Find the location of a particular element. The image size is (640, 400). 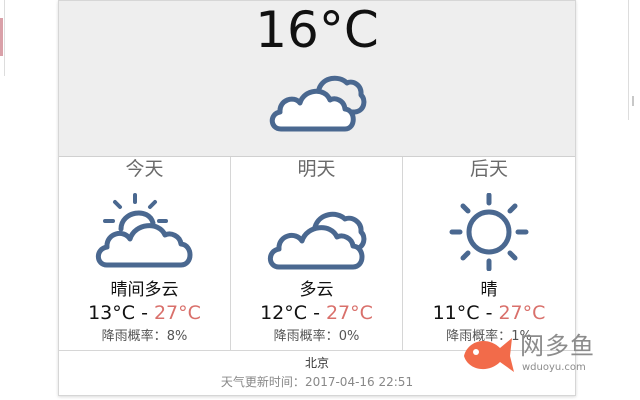

day-name: 明天 is located at coordinates (316, 169).